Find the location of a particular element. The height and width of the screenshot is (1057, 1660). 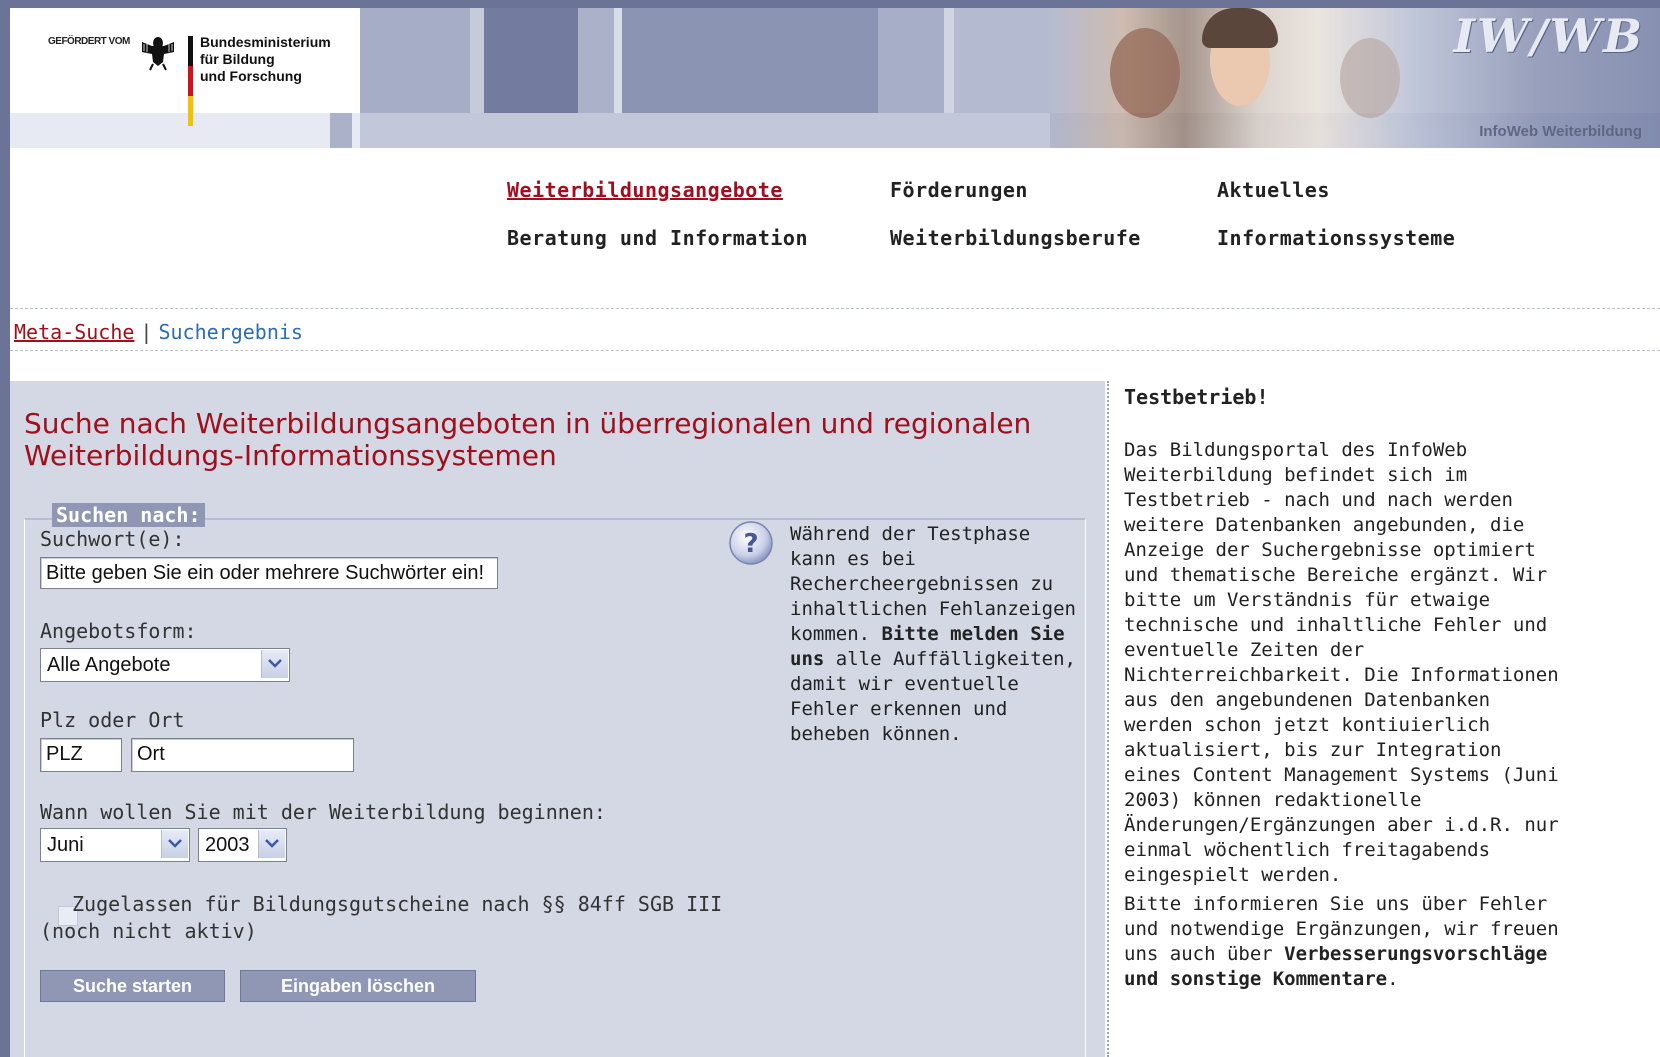

iwwb-logo: IW/WB is located at coordinates (1548, 36).